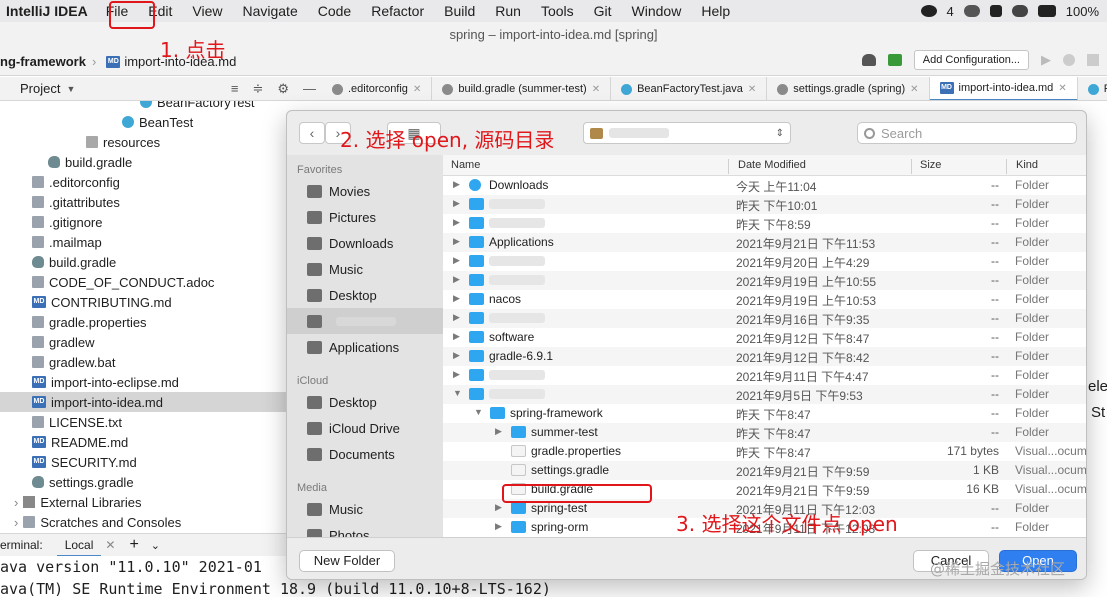 This screenshot has height=597, width=1107. What do you see at coordinates (235, 89) in the screenshot?
I see `collapse-all-icon: ≡` at bounding box center [235, 89].